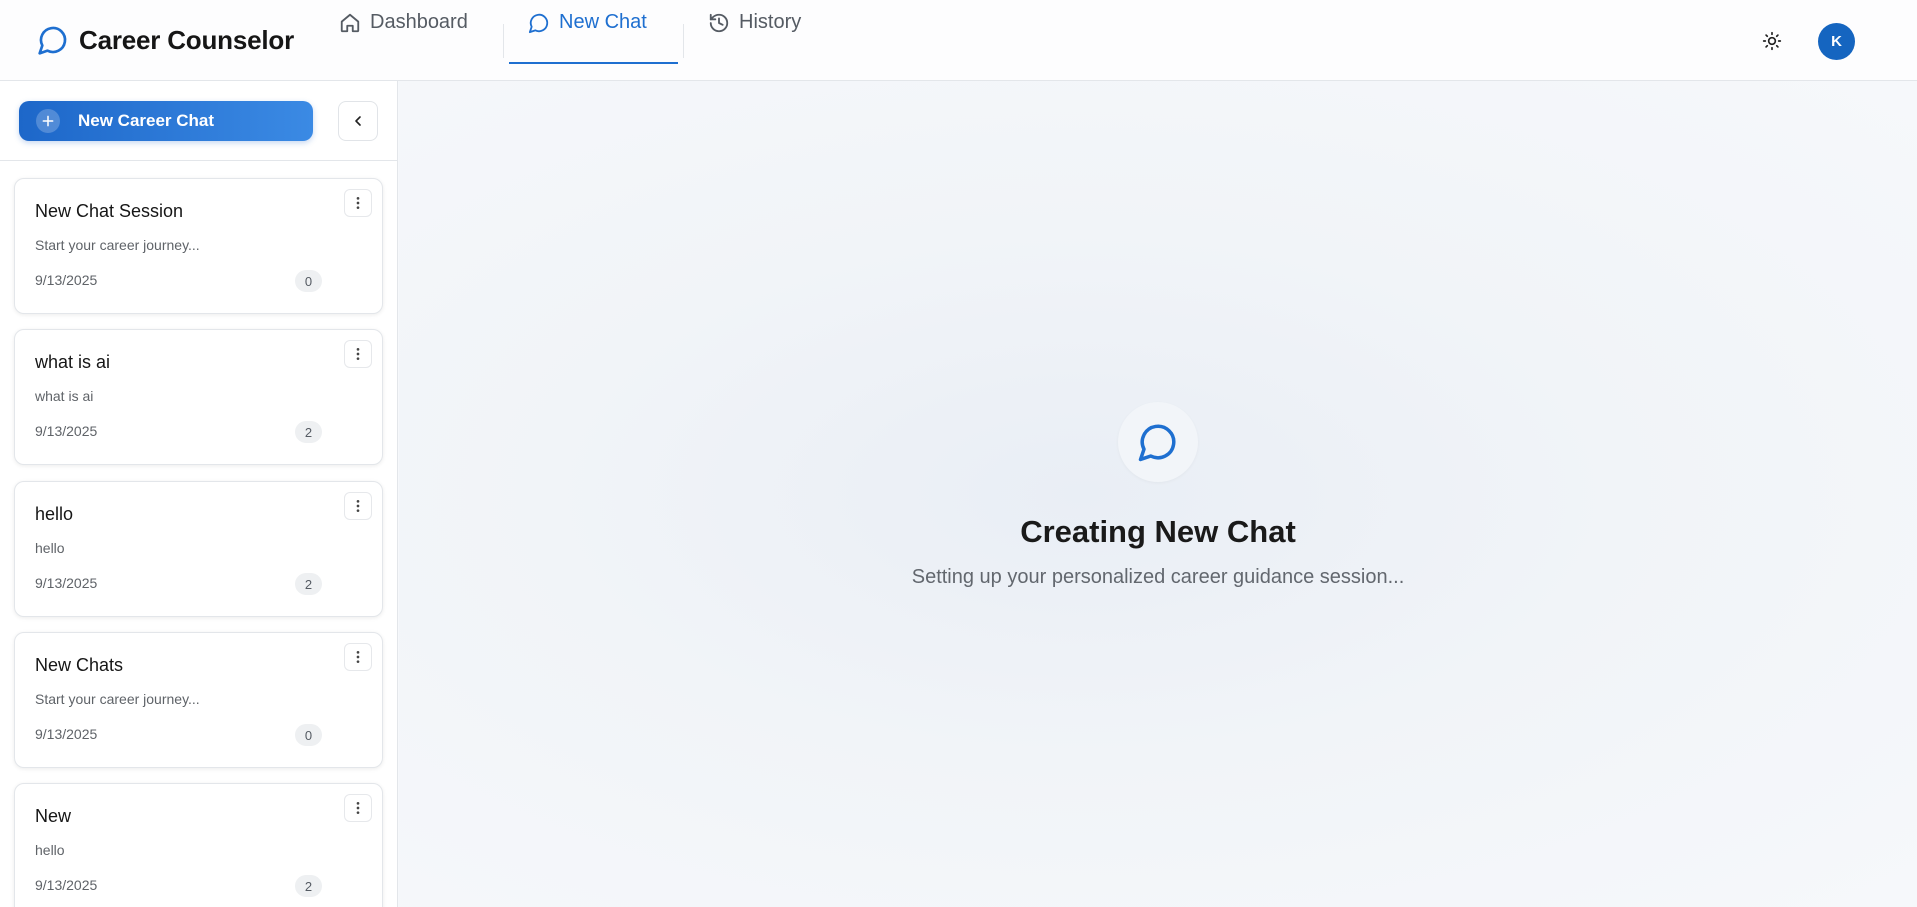 This screenshot has width=1917, height=907. Describe the element at coordinates (1836, 41) in the screenshot. I see `user-avatar: K` at that location.